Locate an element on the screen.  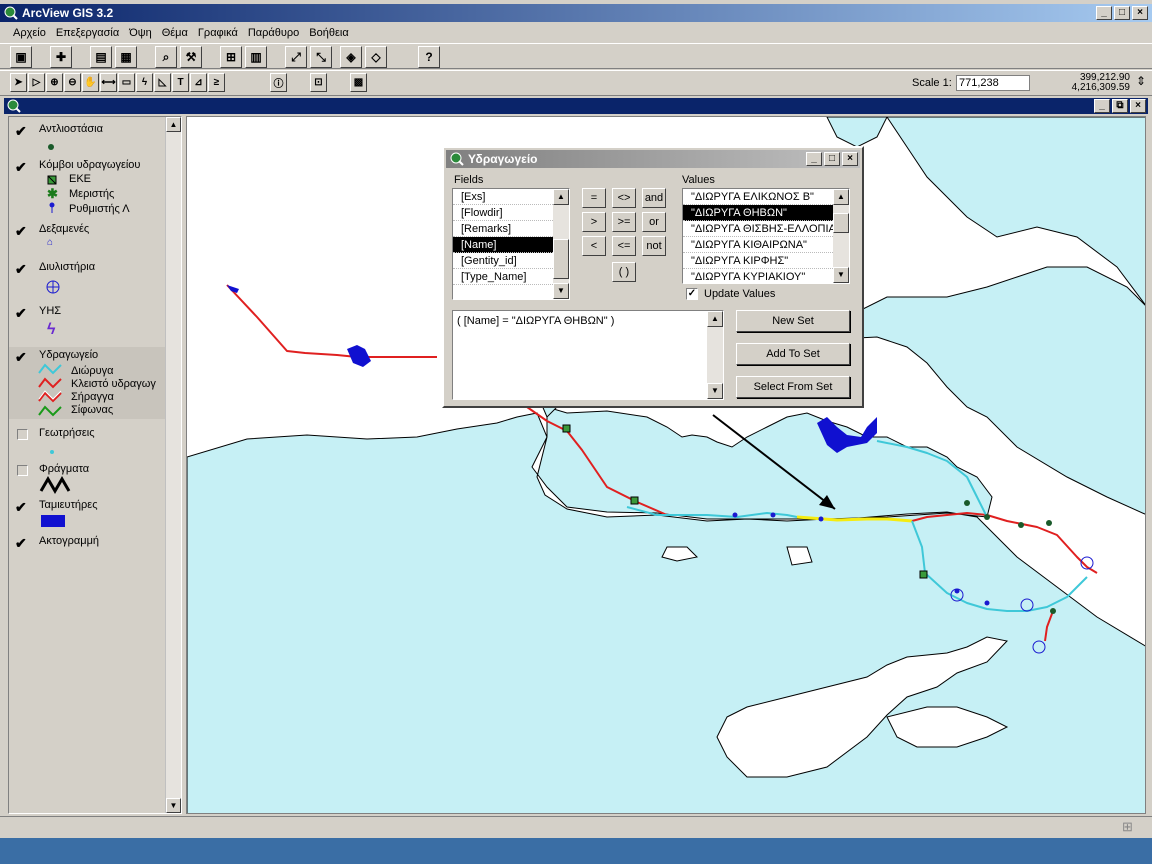
maximize-button: □ is located at coordinates (1122, 13).